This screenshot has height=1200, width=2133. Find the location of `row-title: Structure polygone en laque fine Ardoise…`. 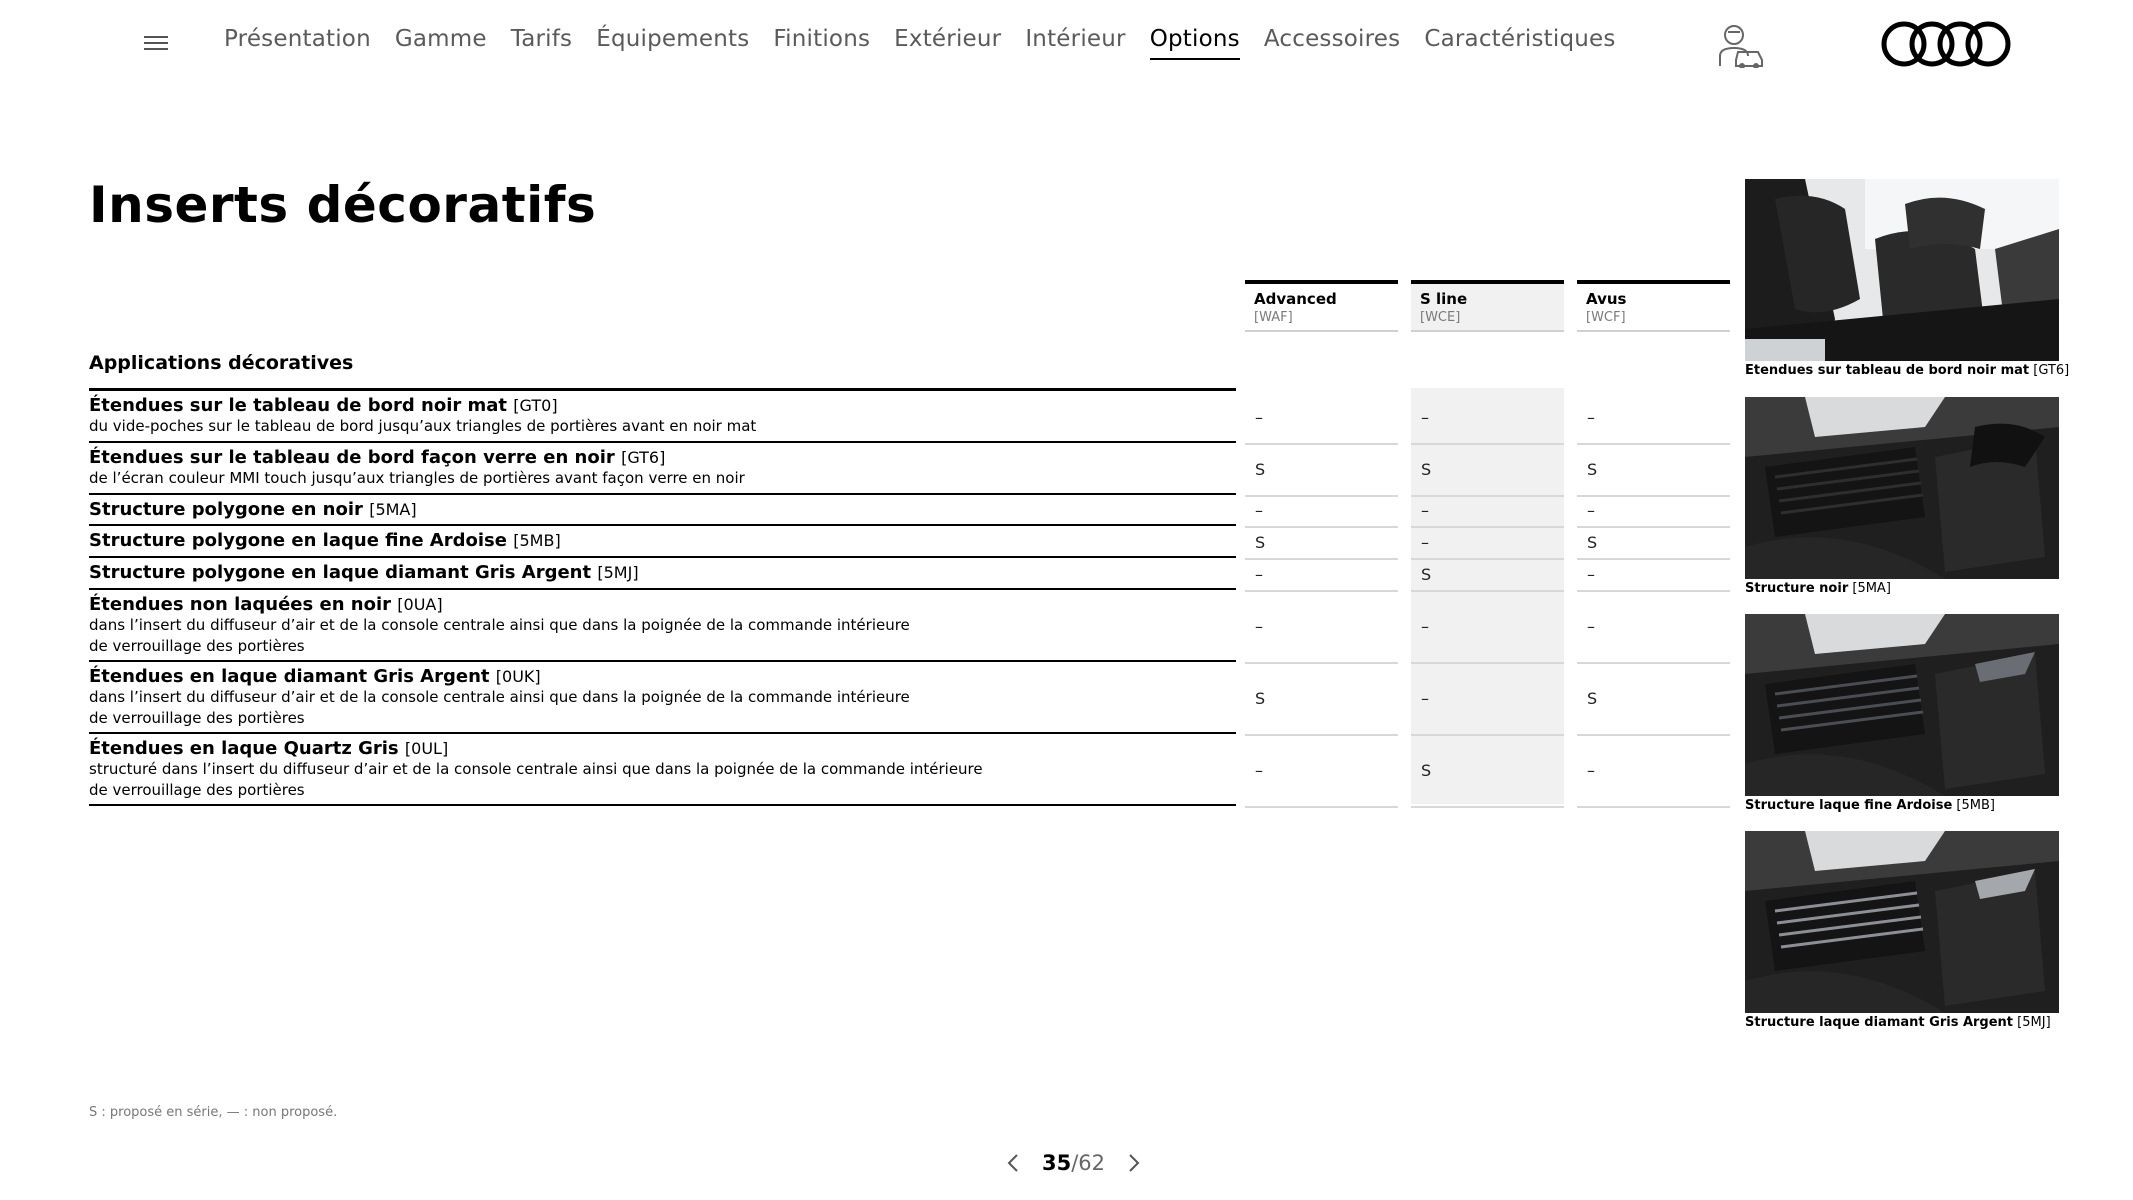

row-title: Structure polygone en laque fine Ardoise… is located at coordinates (662, 540).